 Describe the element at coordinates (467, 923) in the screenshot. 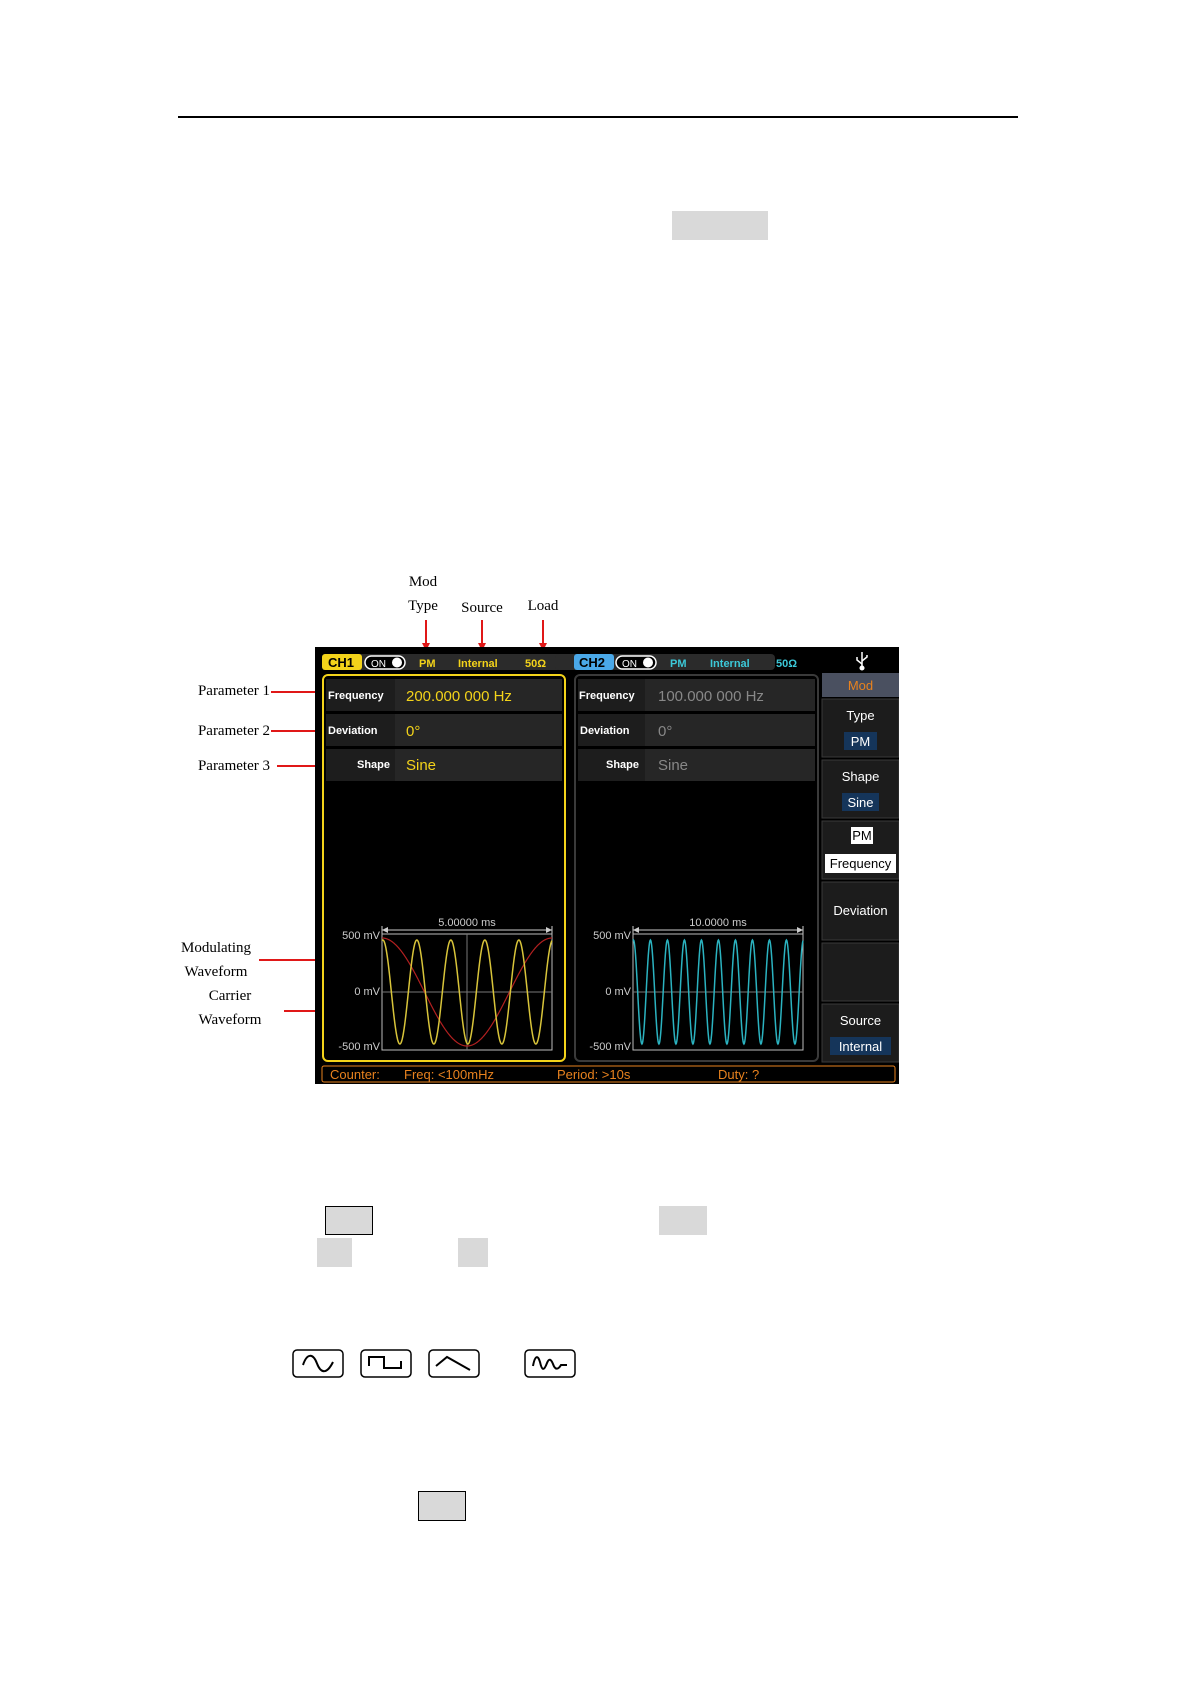

I see `ch1-time-span: 5.00000 ms` at that location.